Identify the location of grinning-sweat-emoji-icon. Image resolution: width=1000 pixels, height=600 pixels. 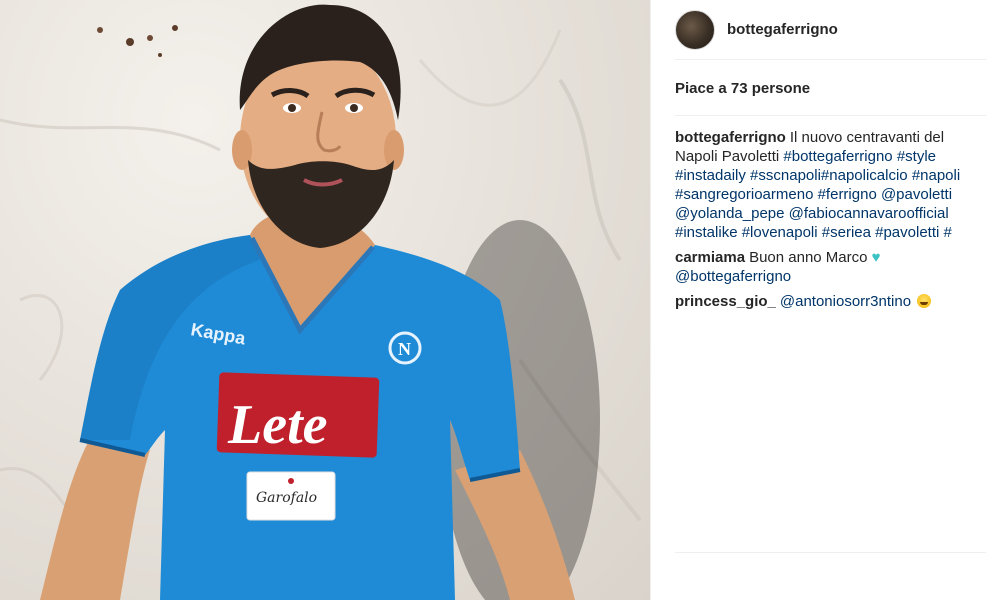
(924, 301).